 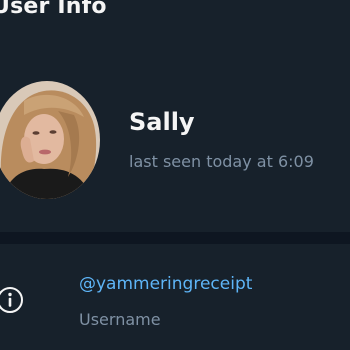 I want to click on avatar-photo, so click(x=50, y=140).